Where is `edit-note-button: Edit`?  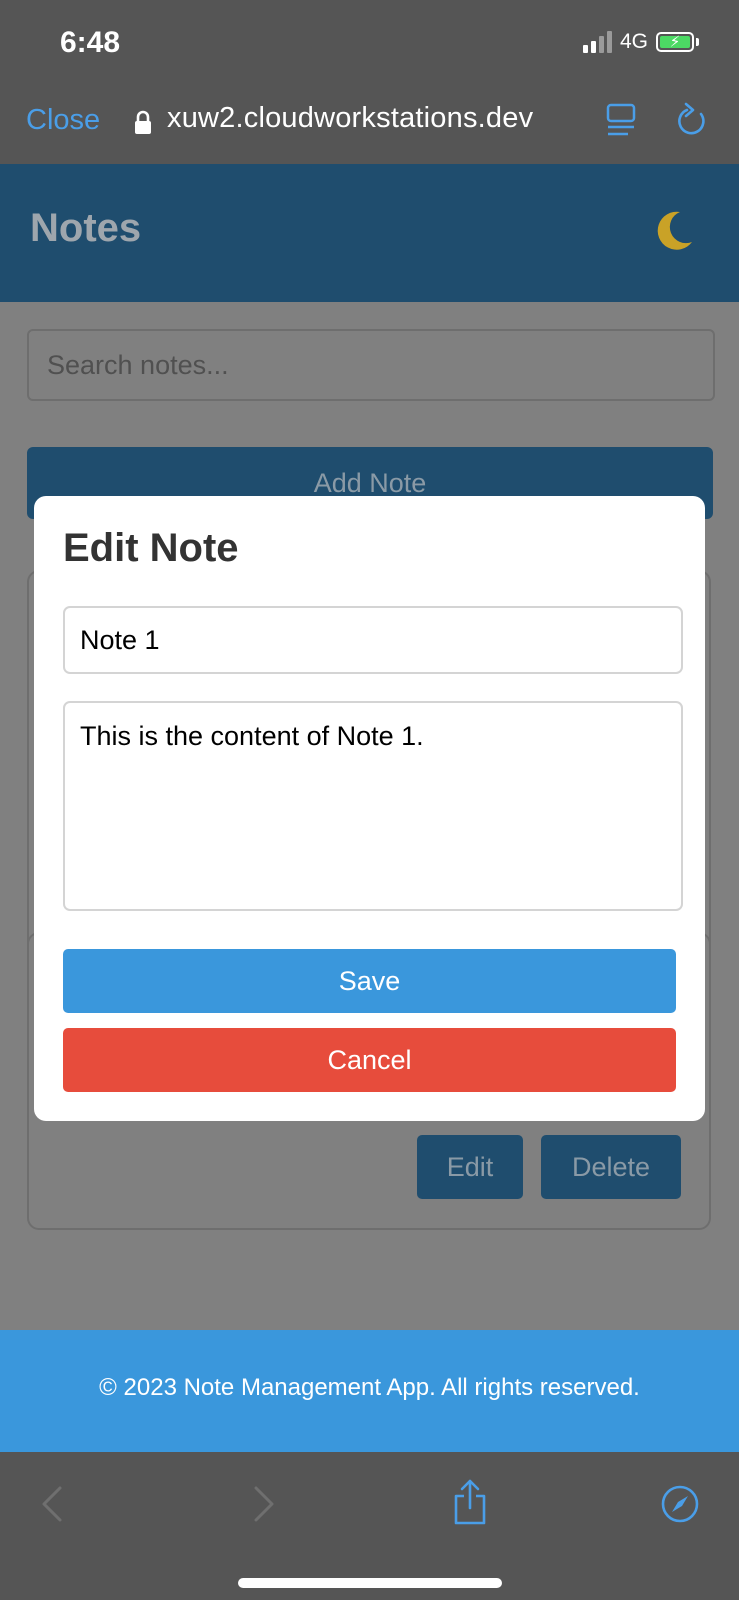
edit-note-button: Edit is located at coordinates (470, 1167).